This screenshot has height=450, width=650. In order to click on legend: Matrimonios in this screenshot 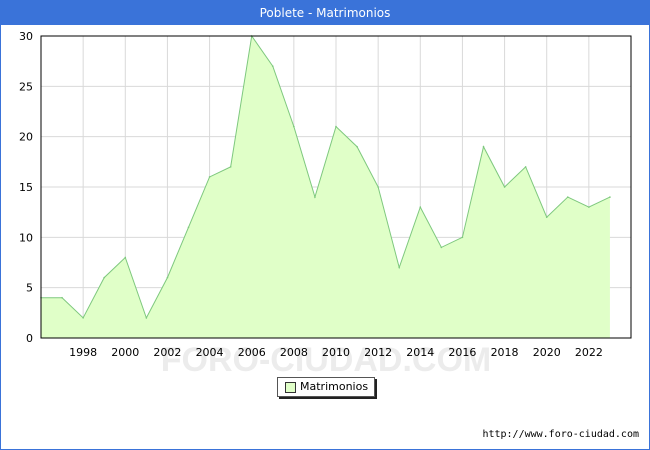, I will do `click(326, 387)`.